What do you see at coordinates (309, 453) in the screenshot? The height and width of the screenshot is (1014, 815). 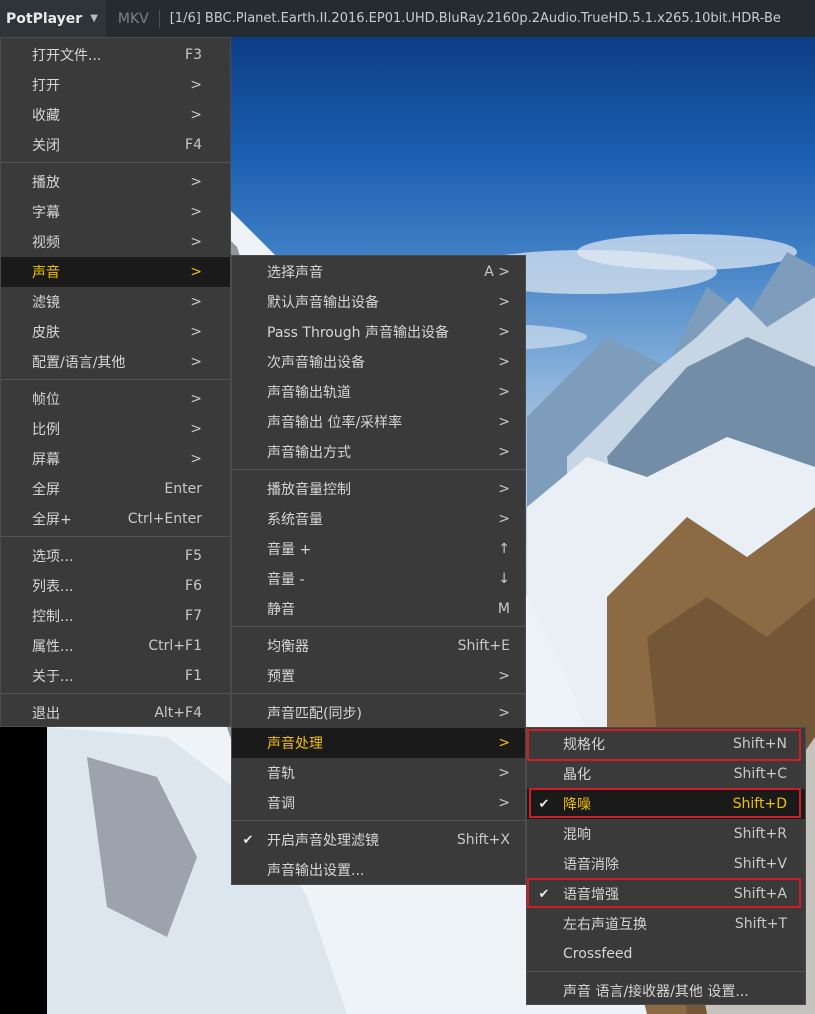 I see `audio_menu-item-label: 声音输出方式` at bounding box center [309, 453].